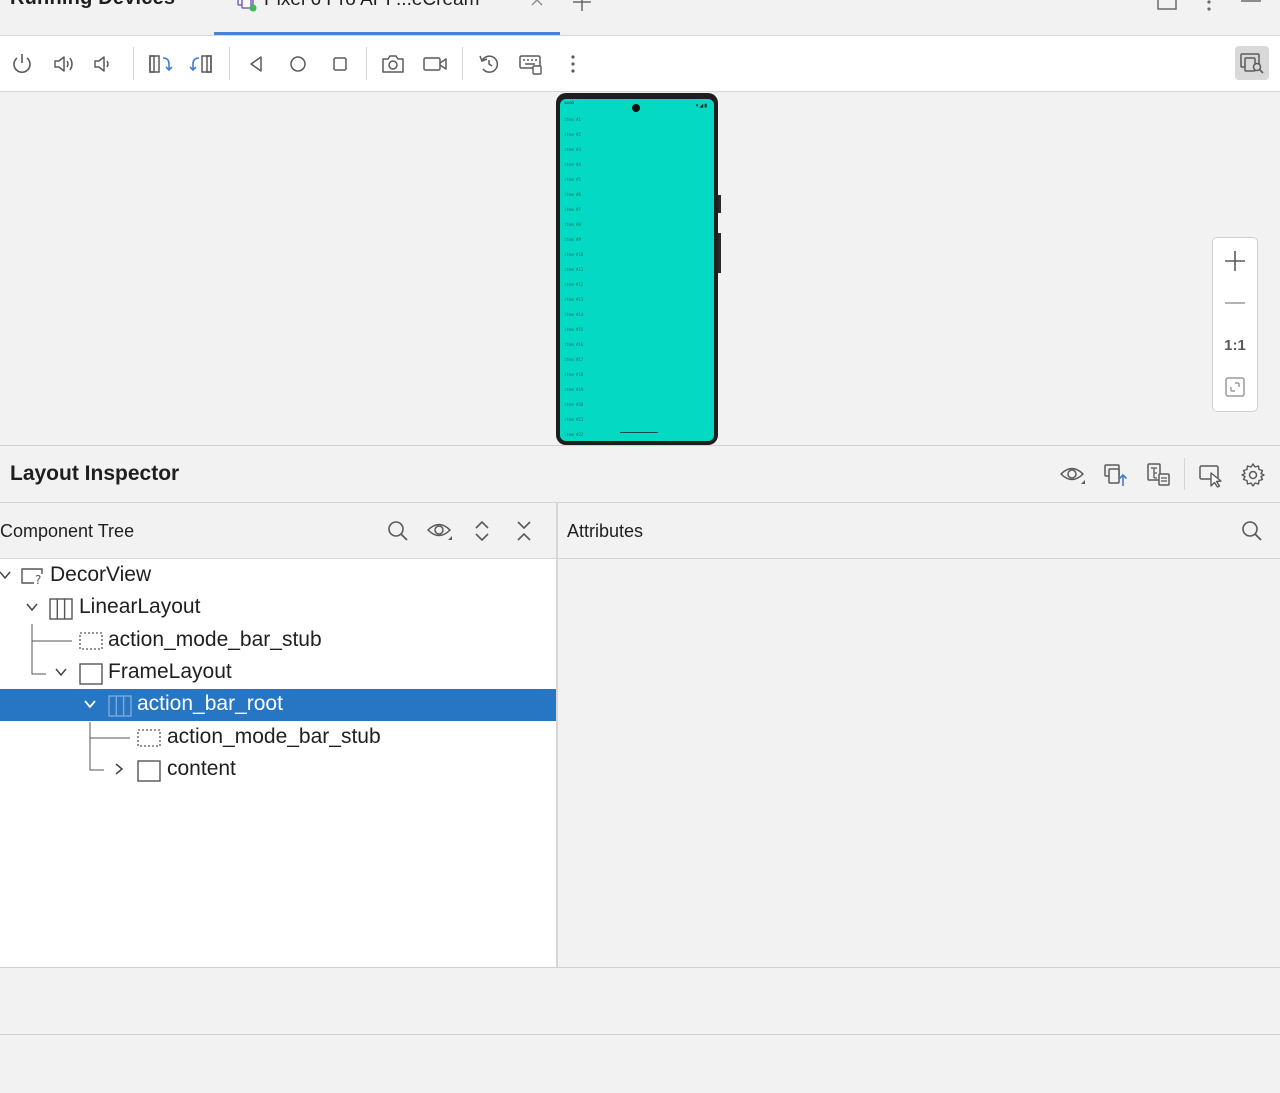  Describe the element at coordinates (1235, 345) in the screenshot. I see `zoom-actual-size-button: 1:1` at that location.